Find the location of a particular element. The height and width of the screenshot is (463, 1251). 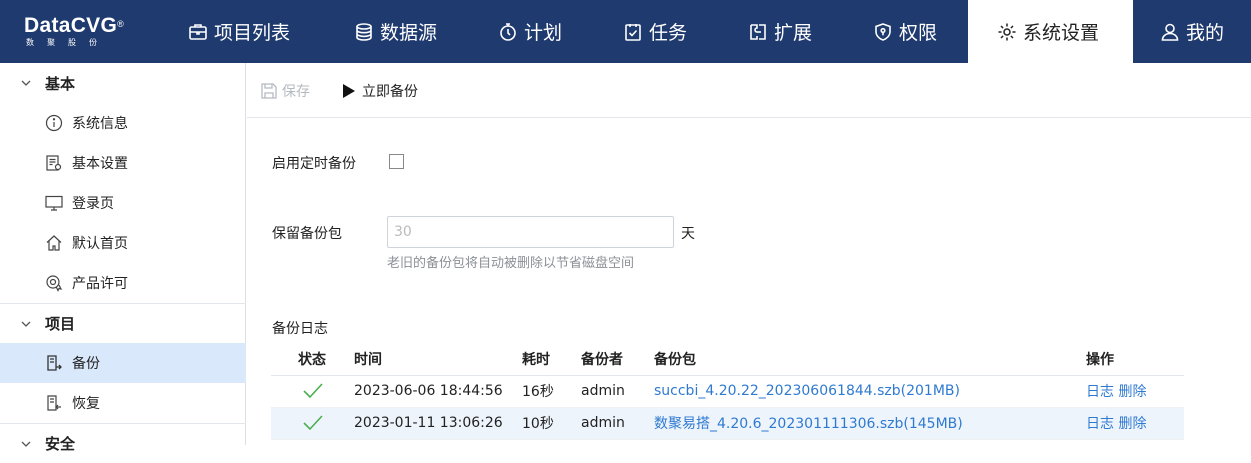

nav-system-settings: 系统设置 is located at coordinates (1050, 31).